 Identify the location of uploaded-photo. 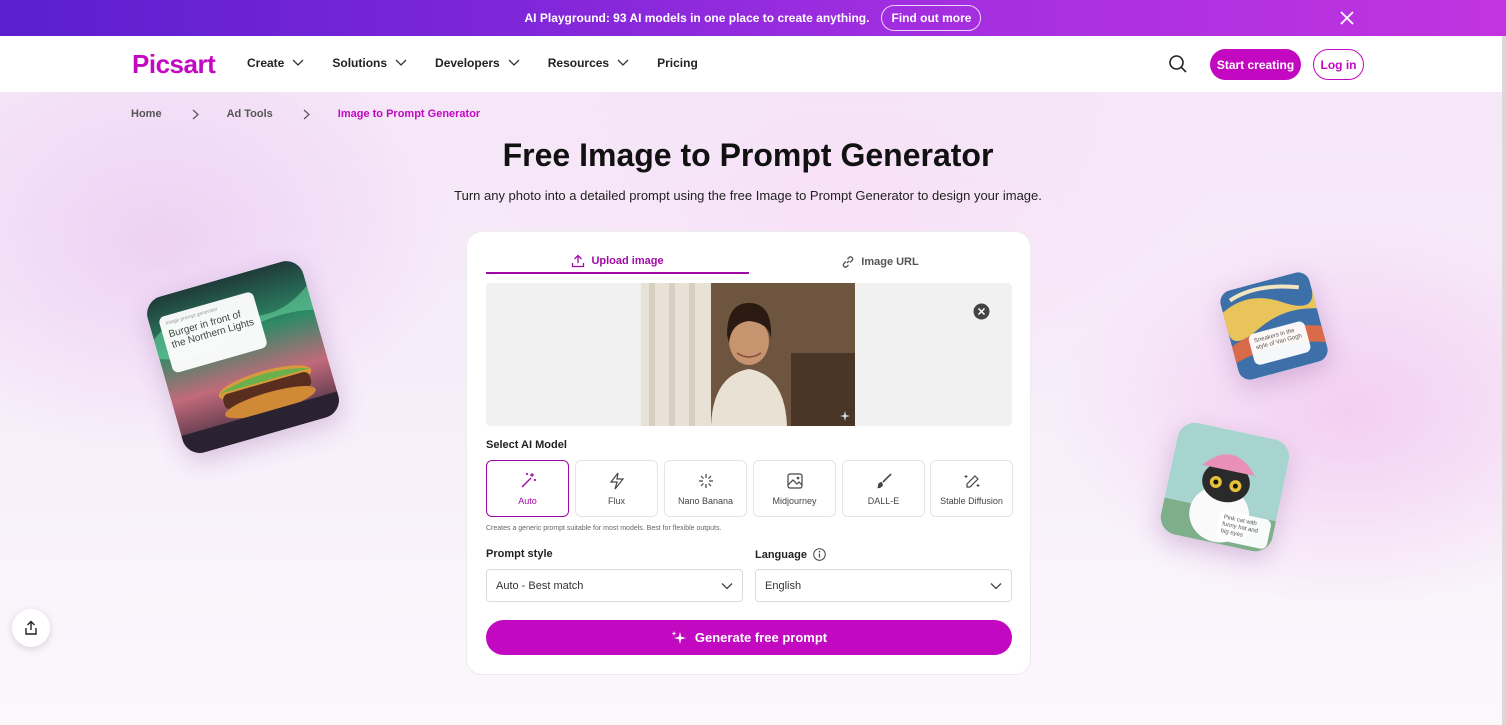
(748, 354).